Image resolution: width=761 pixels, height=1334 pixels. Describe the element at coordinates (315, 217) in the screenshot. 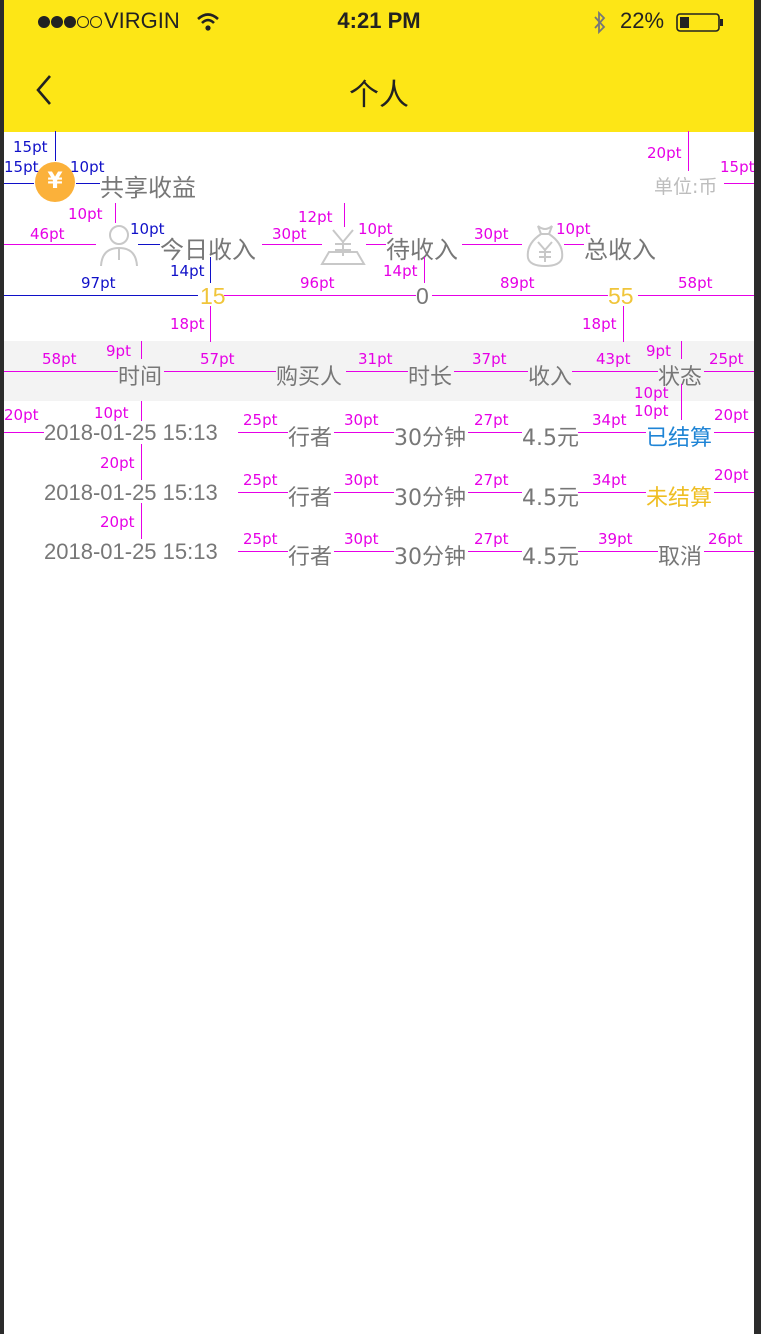

I see `measure-label: 12pt` at that location.